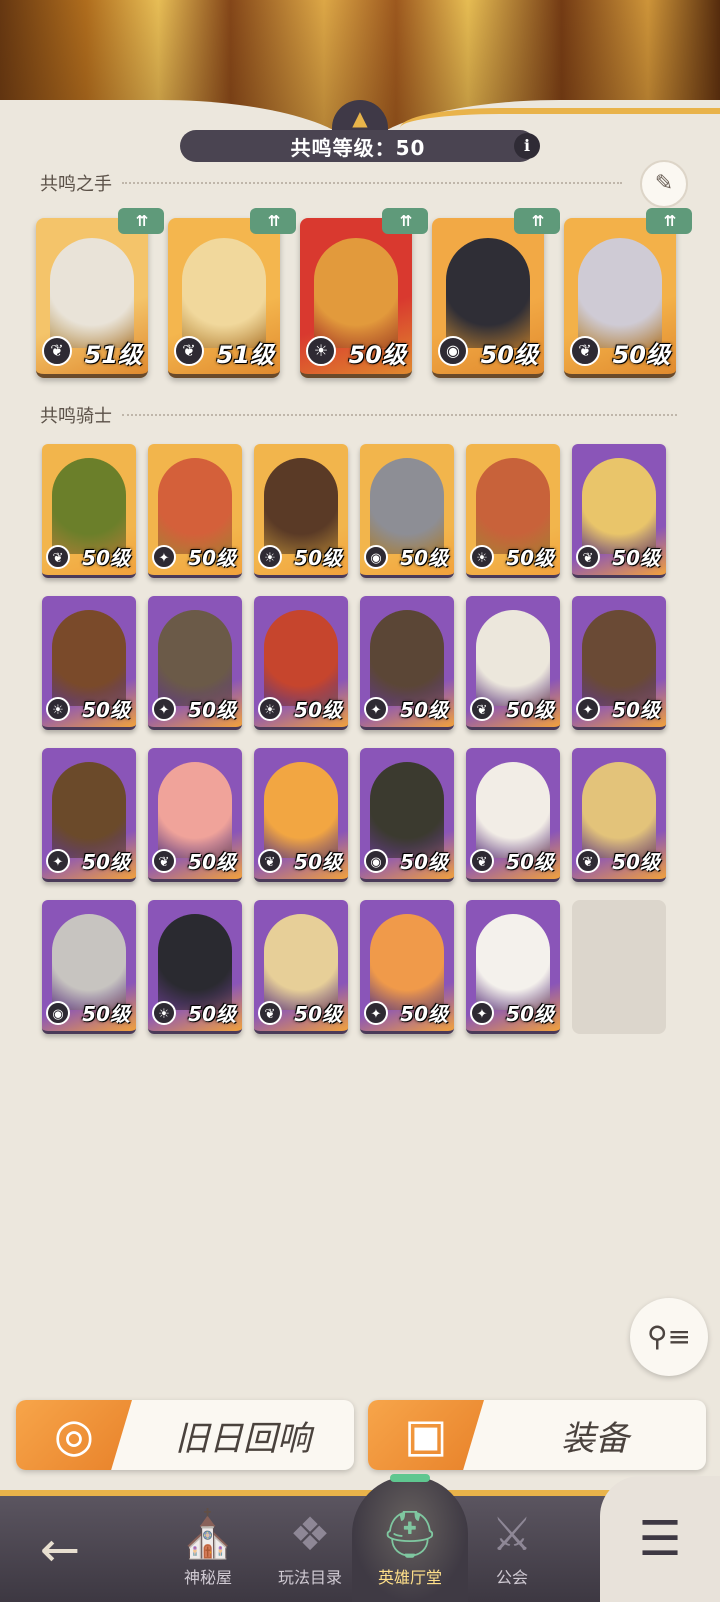 This screenshot has width=720, height=1602. Describe the element at coordinates (537, 1435) in the screenshot. I see `equipment-button: ▣ 装备` at that location.